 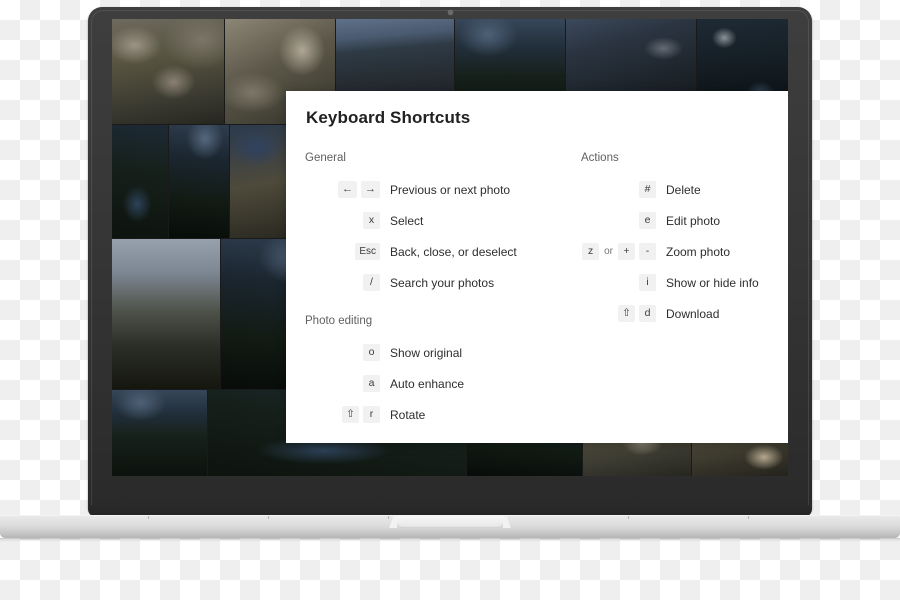 I want to click on shortcut-row: e Edit photo, so click(x=684, y=220).